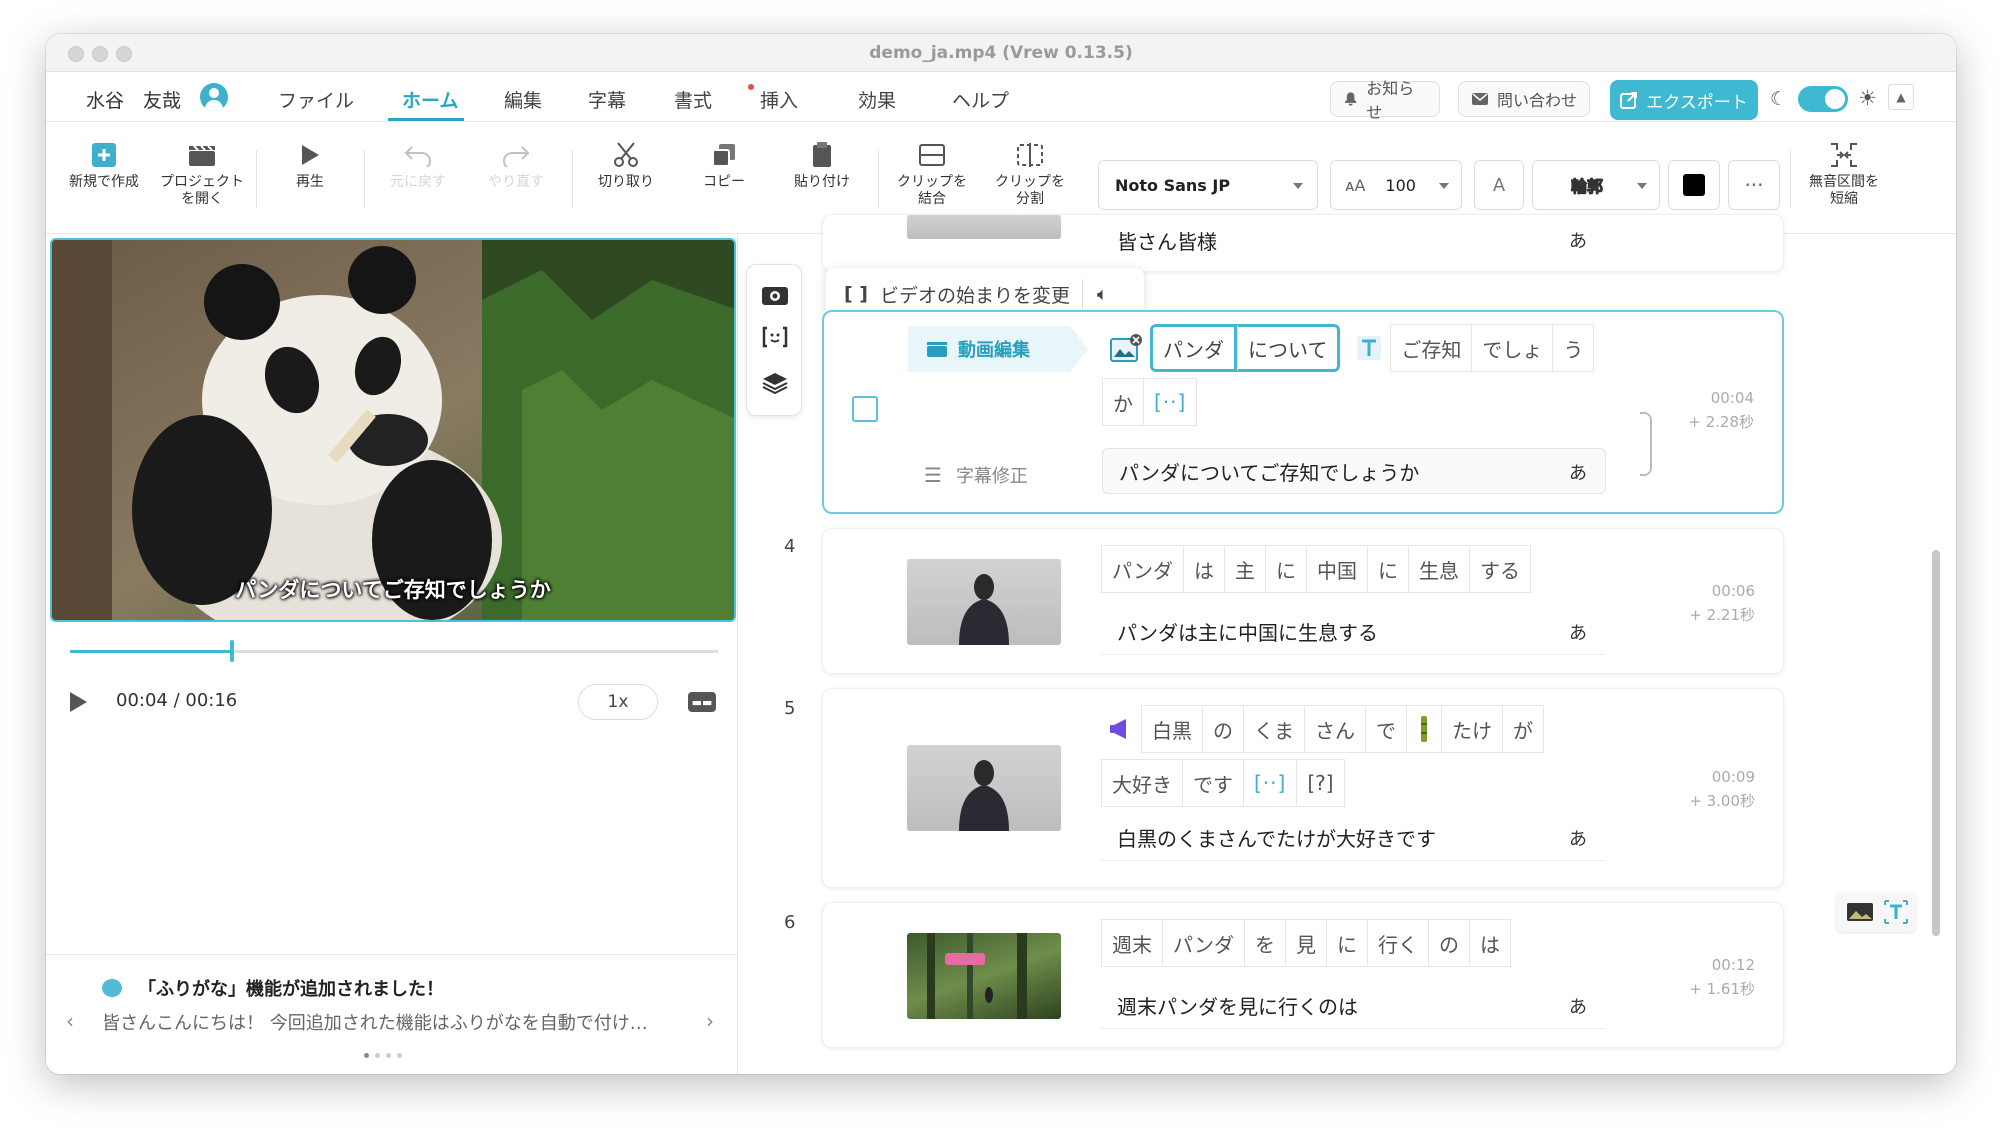  I want to click on clip-subtitle: 皆さん皆様 あ, so click(1353, 240).